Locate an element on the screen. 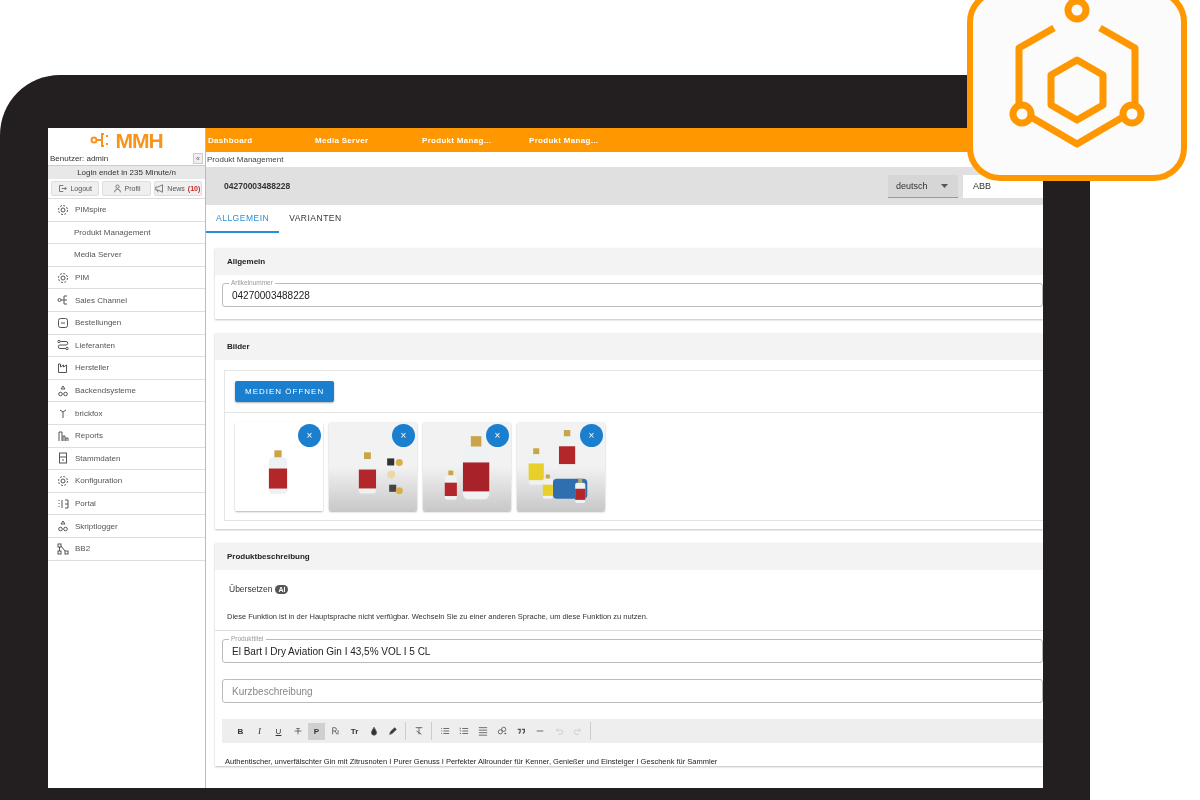  undo-icon is located at coordinates (558, 731).